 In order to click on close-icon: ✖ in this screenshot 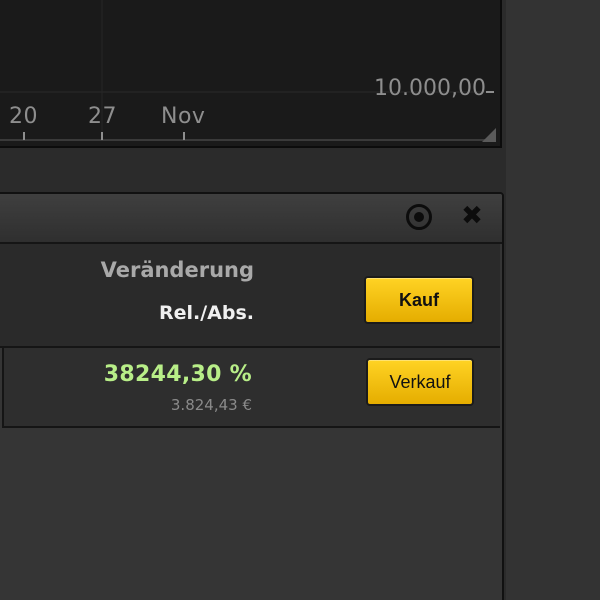, I will do `click(472, 216)`.